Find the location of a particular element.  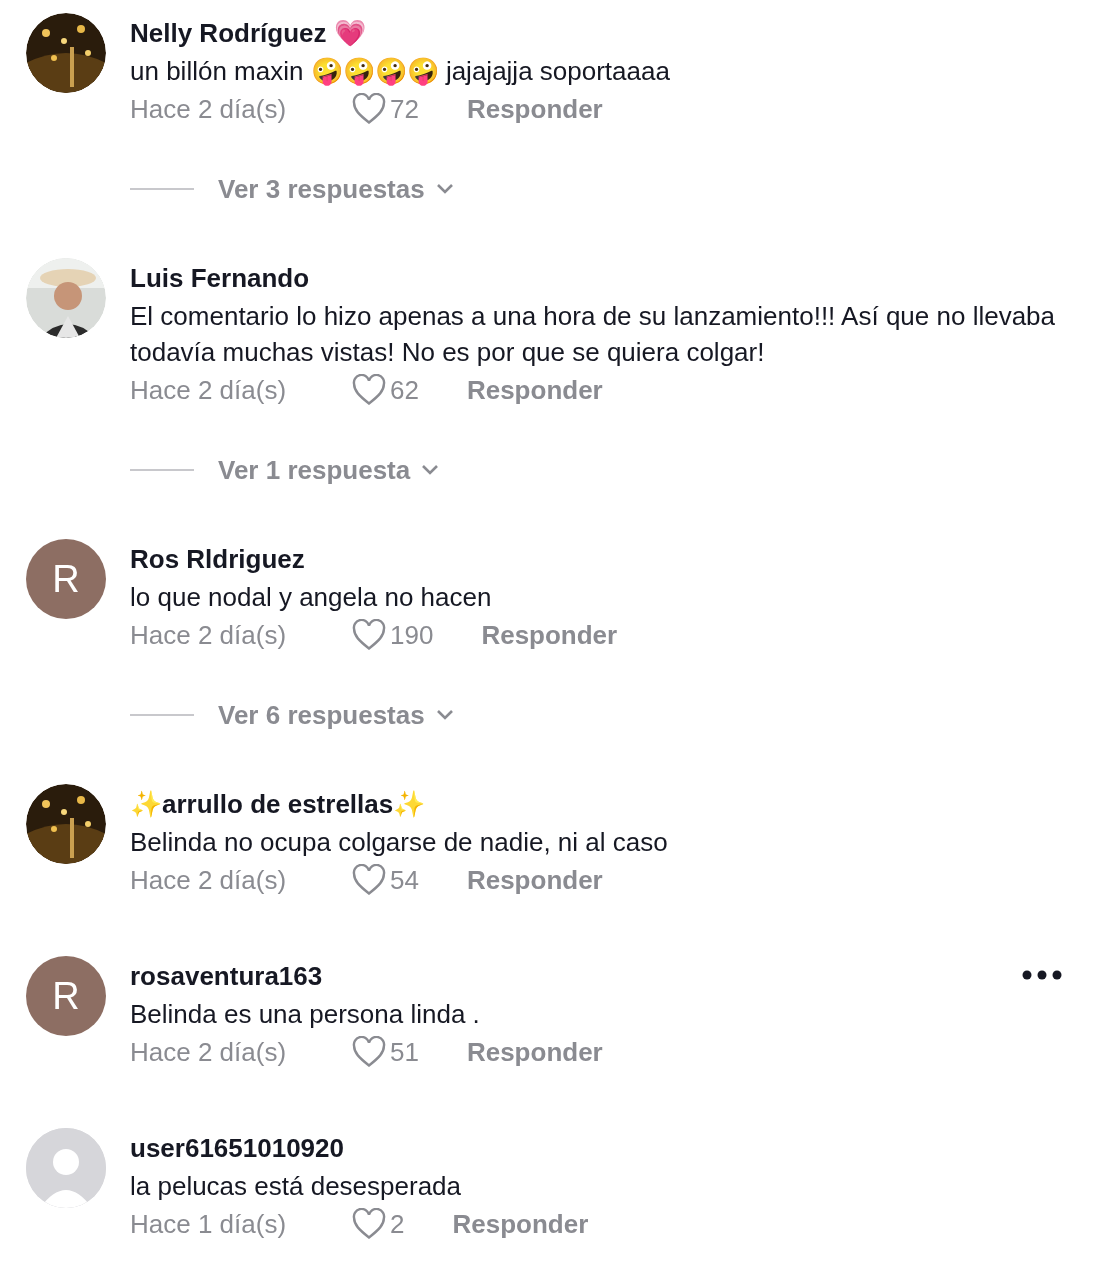

view-replies-button: Ver 6 respuestas is located at coordinates (336, 715).